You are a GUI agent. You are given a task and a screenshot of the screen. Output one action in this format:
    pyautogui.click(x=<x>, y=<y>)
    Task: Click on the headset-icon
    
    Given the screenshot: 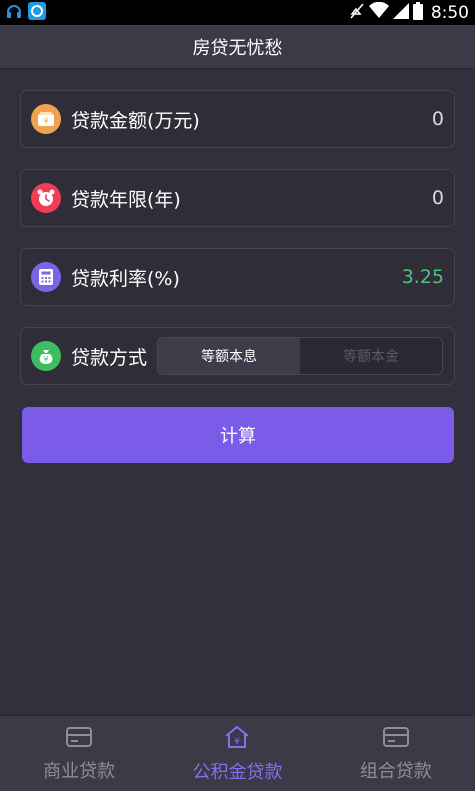 What is the action you would take?
    pyautogui.click(x=14, y=13)
    